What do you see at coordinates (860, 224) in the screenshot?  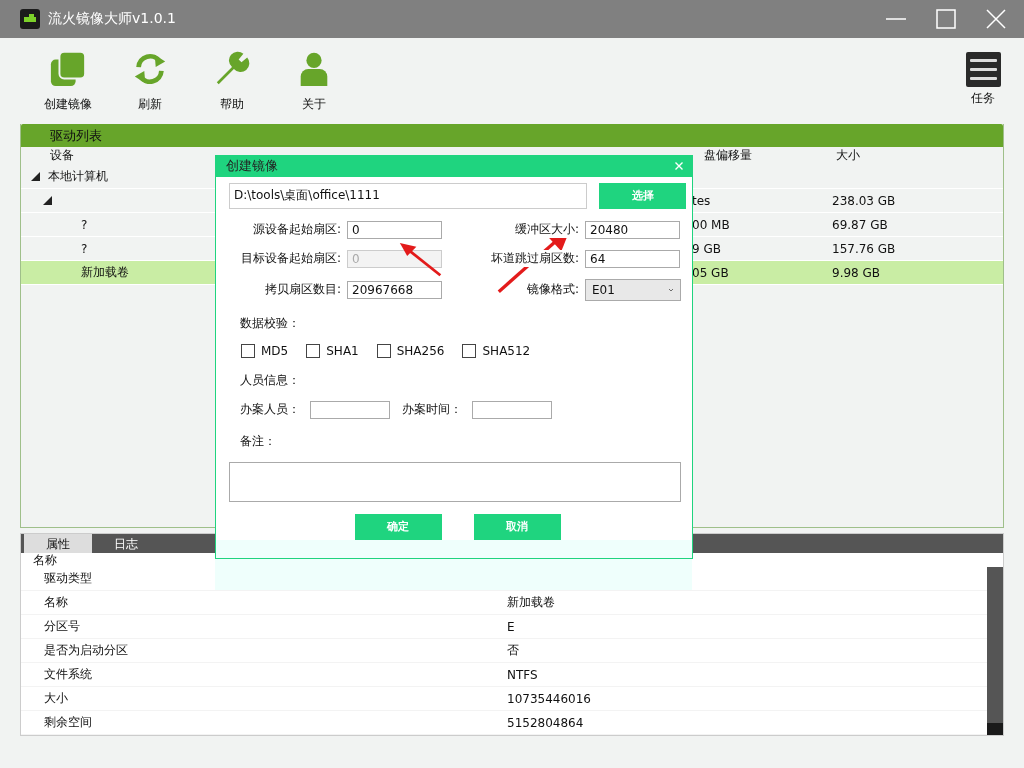 I see `table-cell: 69.87 GB` at bounding box center [860, 224].